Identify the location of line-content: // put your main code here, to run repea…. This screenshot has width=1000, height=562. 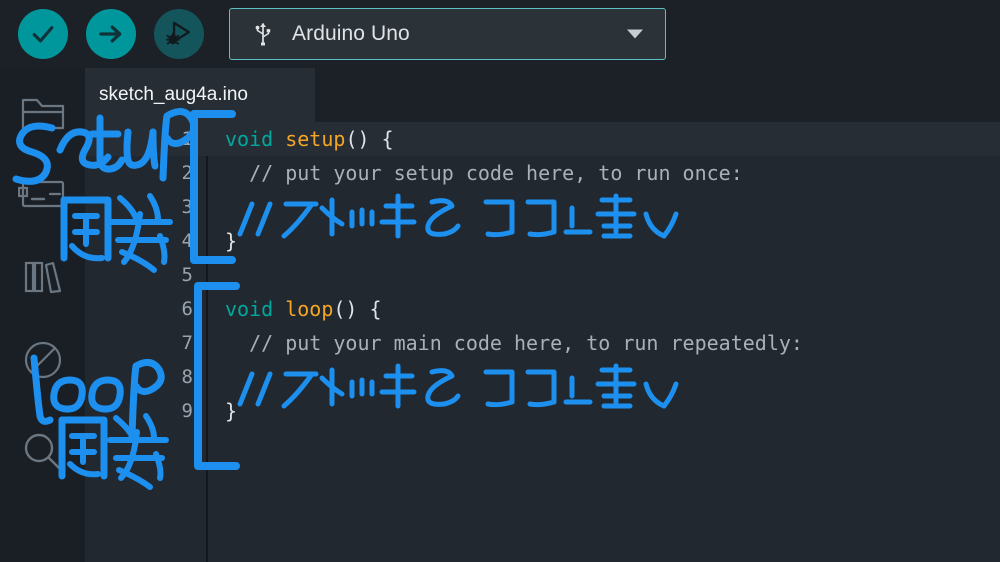
(505, 343).